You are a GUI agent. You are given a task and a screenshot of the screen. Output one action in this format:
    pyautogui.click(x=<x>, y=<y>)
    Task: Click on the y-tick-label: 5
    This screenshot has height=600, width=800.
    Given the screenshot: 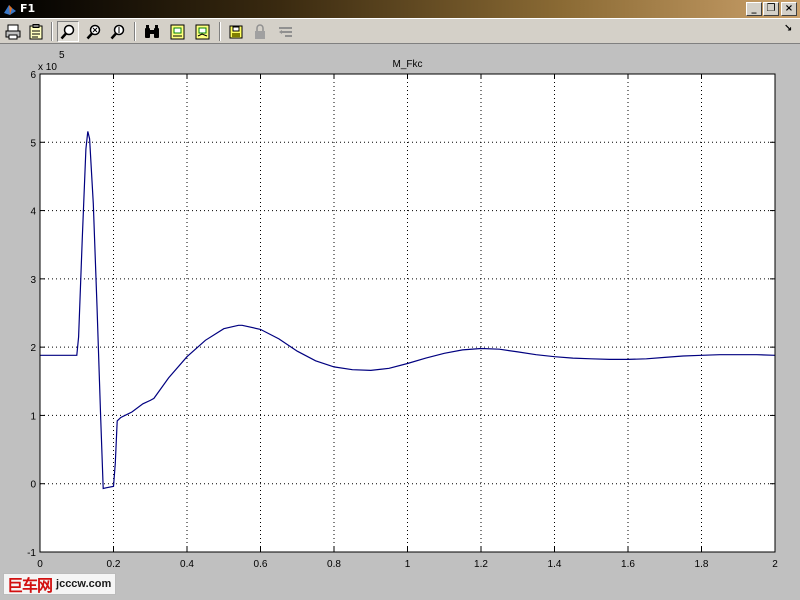 What is the action you would take?
    pyautogui.click(x=33, y=143)
    